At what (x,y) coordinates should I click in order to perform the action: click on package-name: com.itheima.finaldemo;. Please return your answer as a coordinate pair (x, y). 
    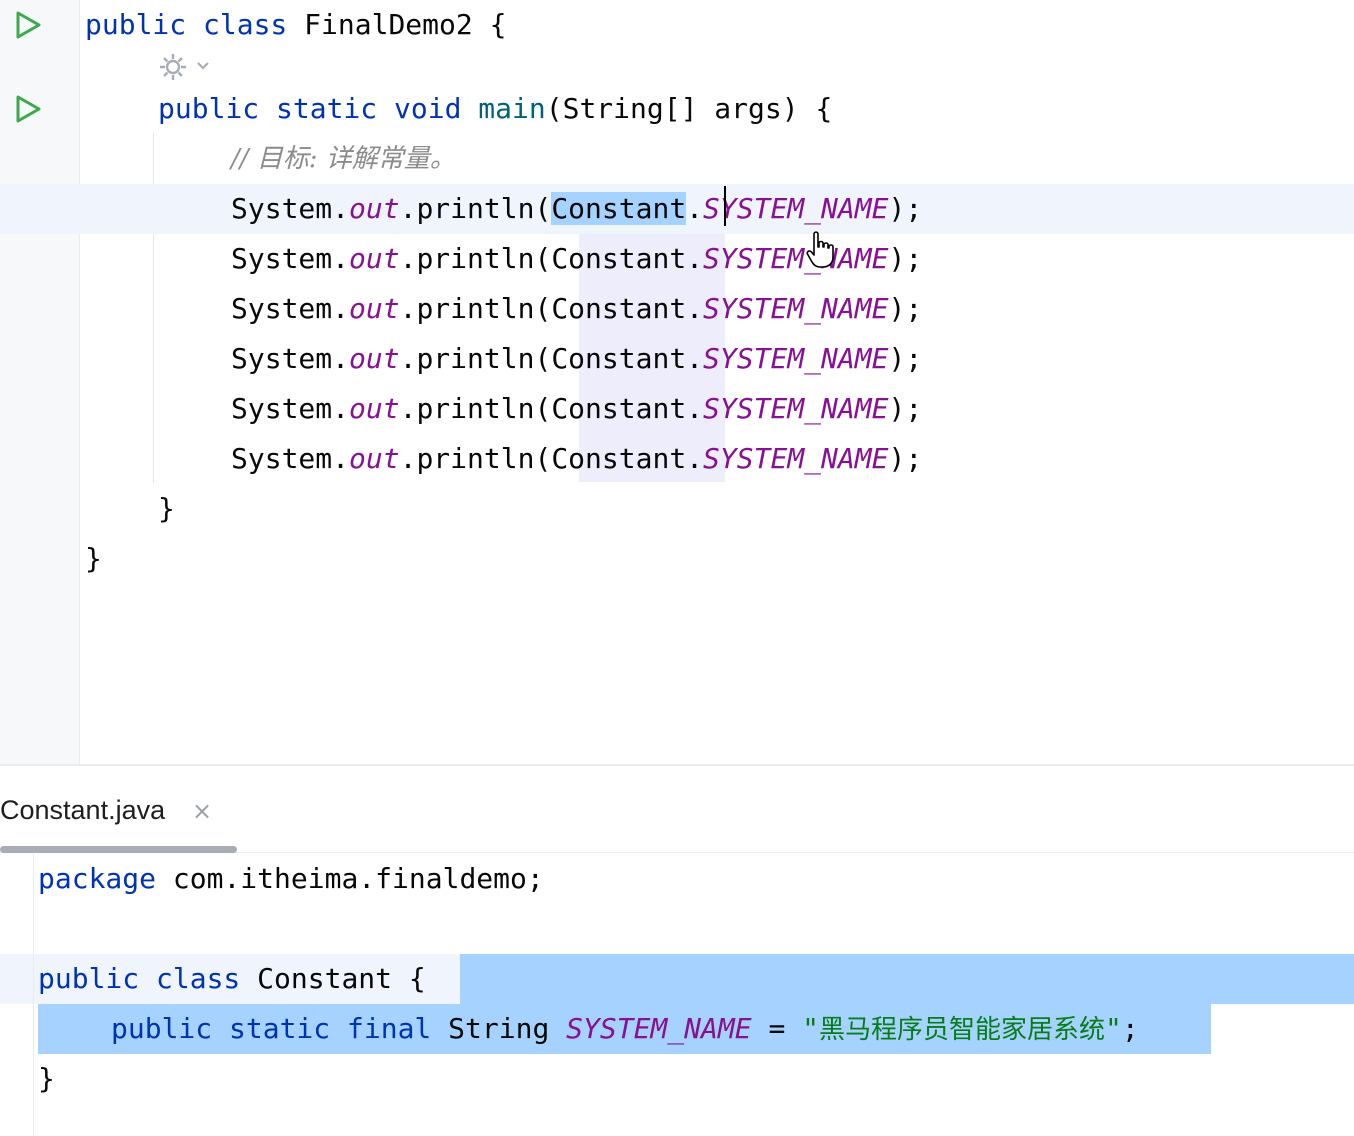
    Looking at the image, I should click on (350, 878).